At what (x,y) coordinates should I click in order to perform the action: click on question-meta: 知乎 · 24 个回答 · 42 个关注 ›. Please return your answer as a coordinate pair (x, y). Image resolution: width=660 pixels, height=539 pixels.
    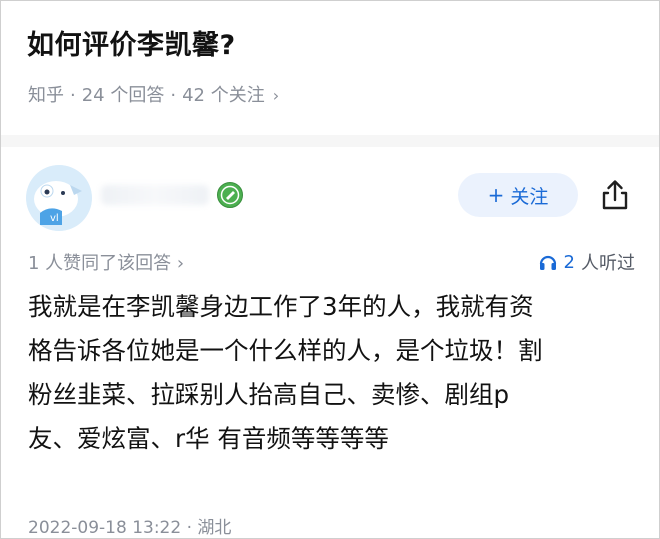
    Looking at the image, I should click on (153, 94).